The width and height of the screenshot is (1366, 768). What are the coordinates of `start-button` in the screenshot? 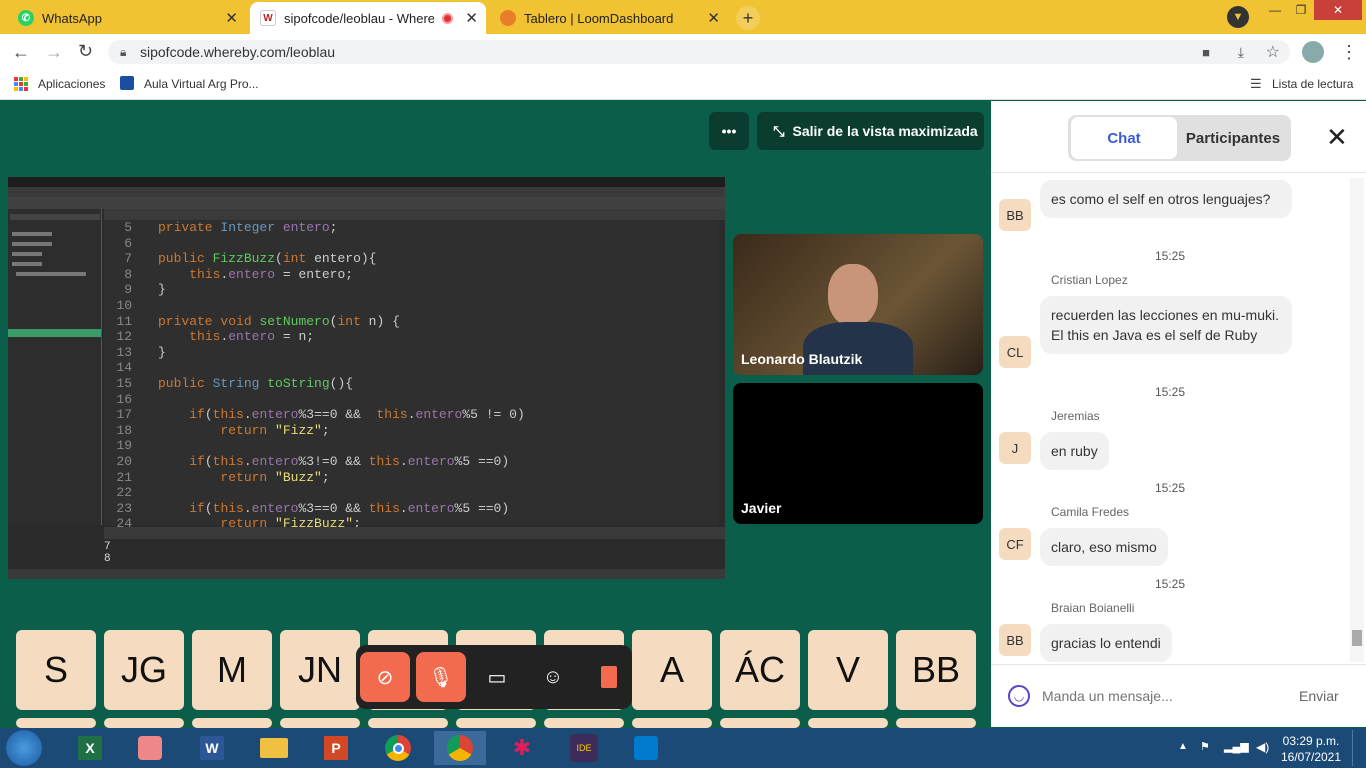 It's located at (24, 748).